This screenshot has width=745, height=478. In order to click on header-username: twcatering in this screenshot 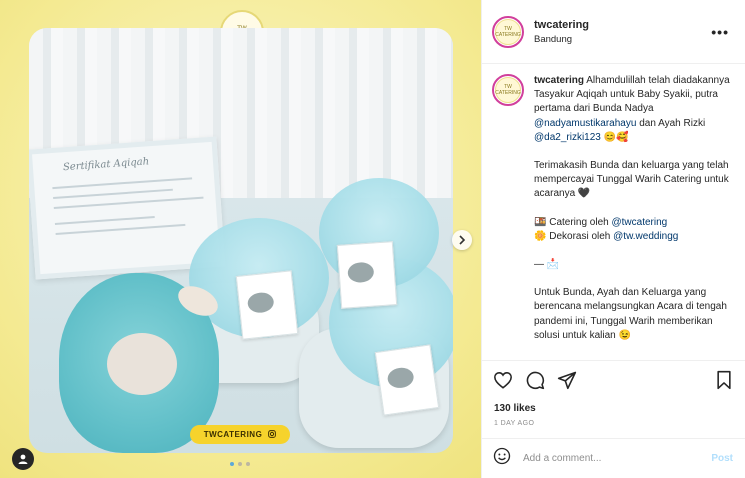, I will do `click(561, 25)`.